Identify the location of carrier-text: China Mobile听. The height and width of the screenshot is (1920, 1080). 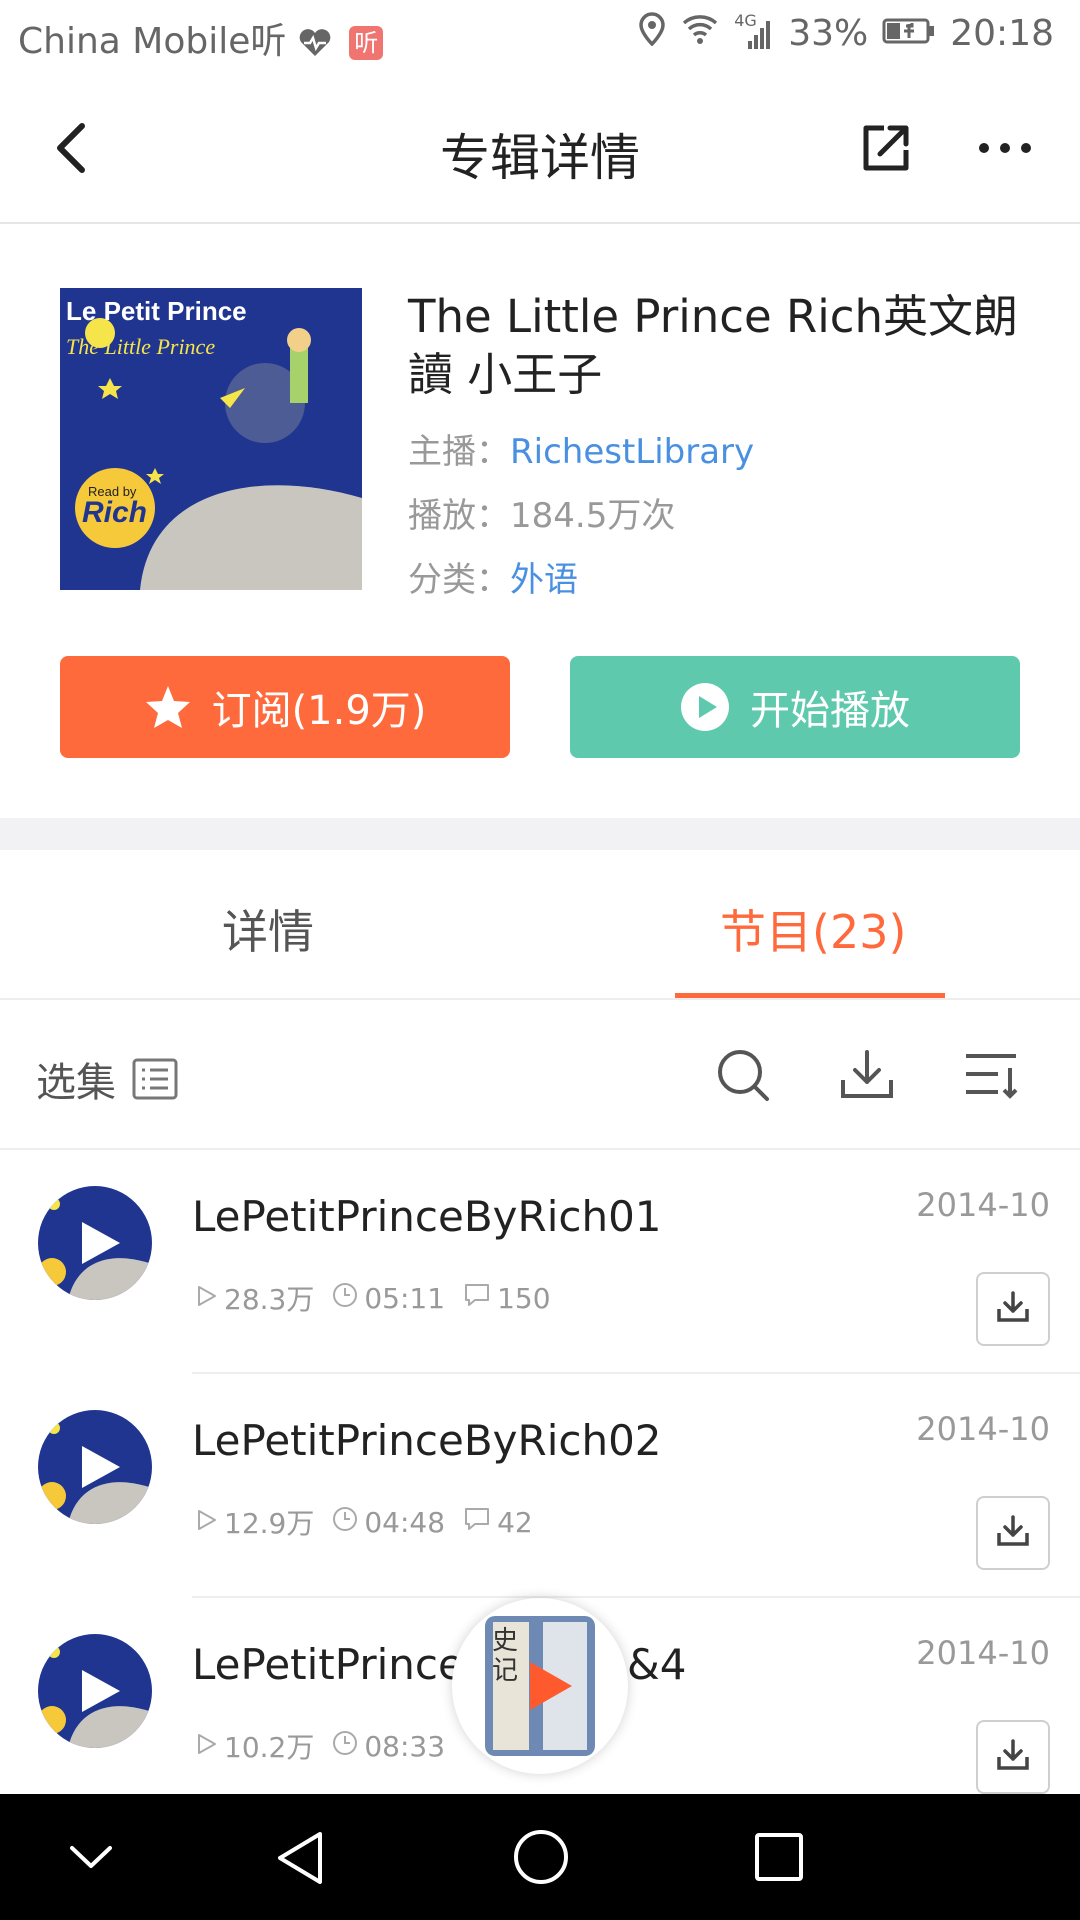
(152, 41).